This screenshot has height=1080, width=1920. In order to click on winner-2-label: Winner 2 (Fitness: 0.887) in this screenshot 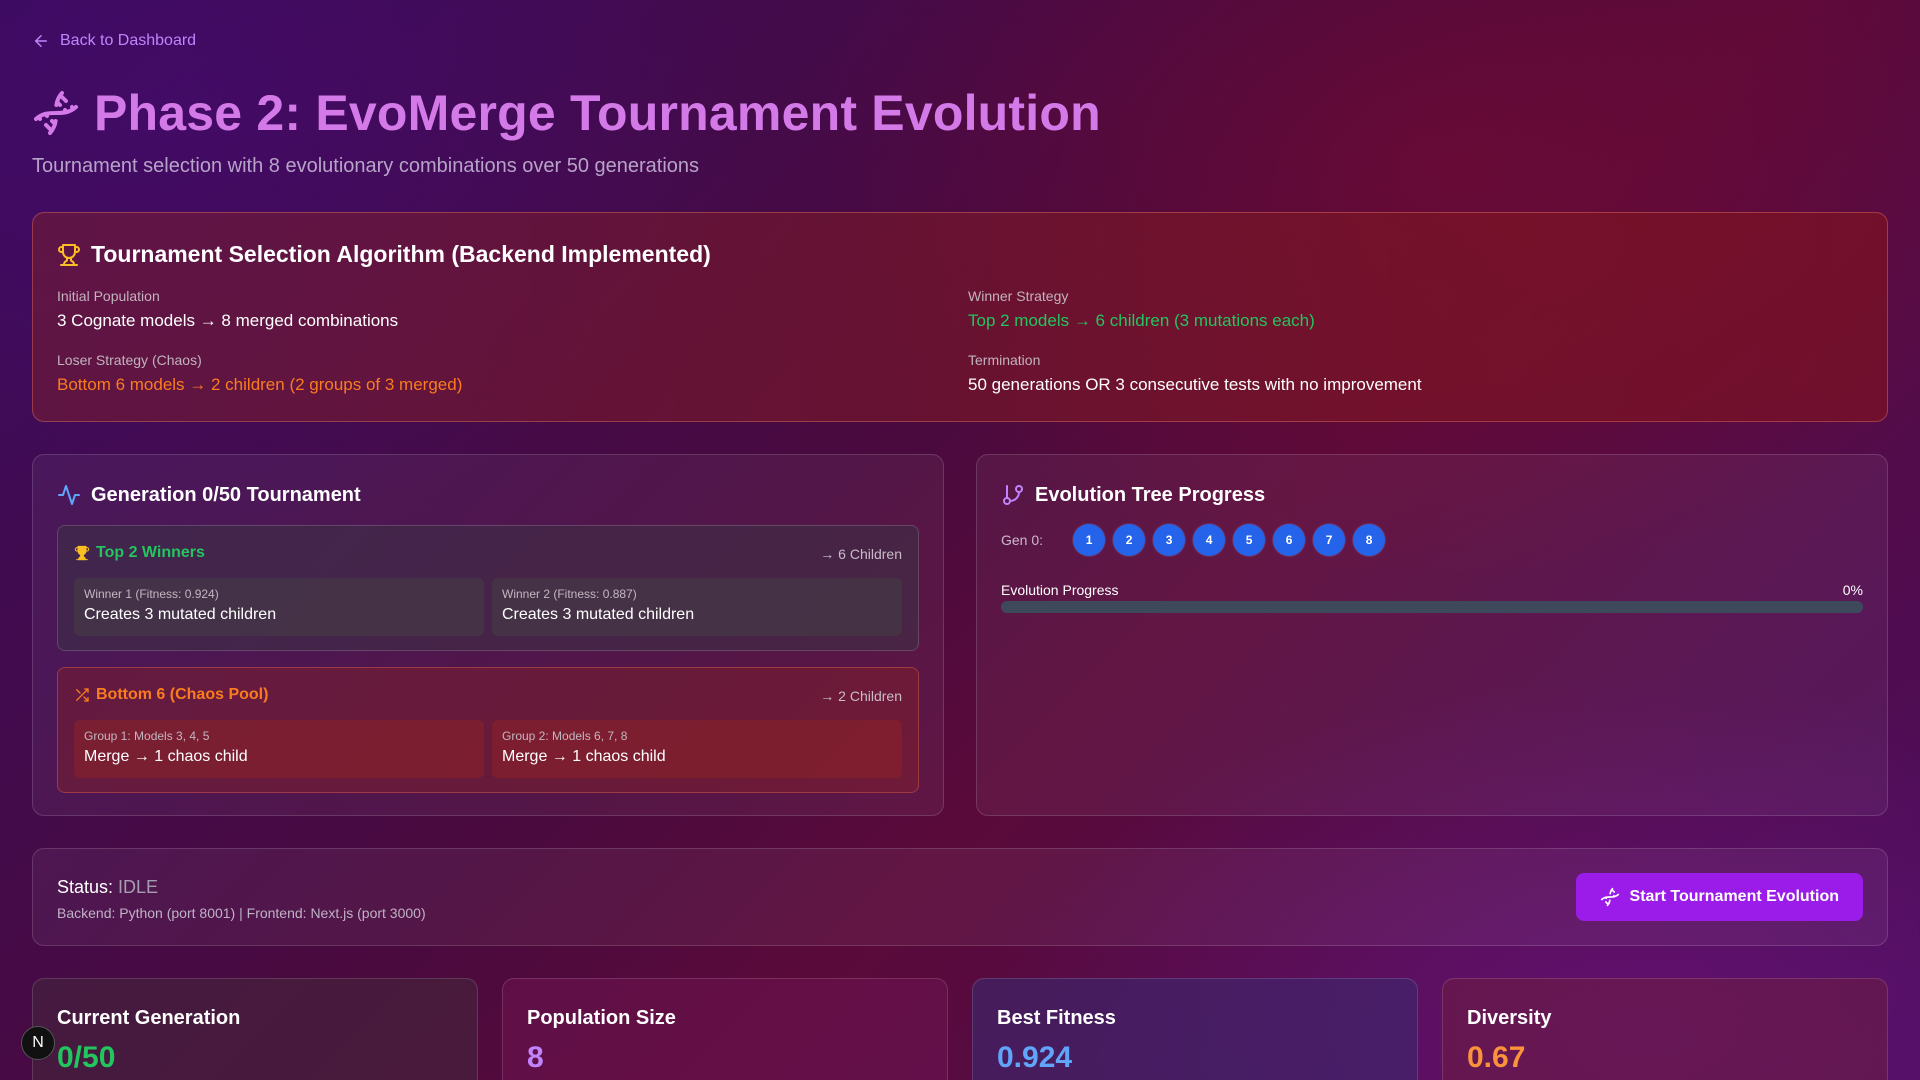, I will do `click(569, 594)`.